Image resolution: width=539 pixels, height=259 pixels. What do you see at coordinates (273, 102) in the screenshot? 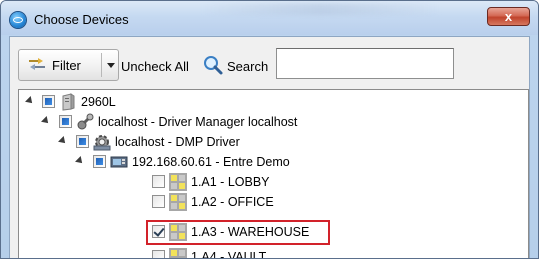
I see `tree-node-2960l: 2960L` at bounding box center [273, 102].